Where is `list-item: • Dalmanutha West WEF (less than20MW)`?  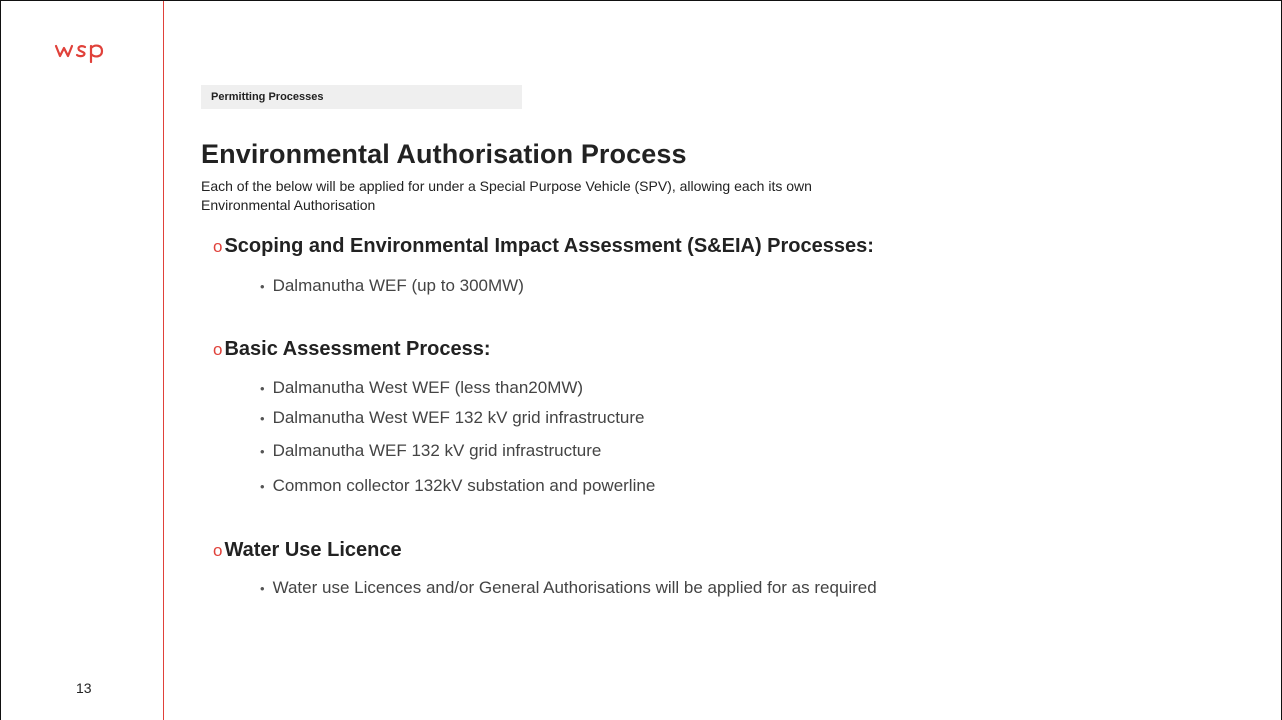
list-item: • Dalmanutha West WEF (less than20MW) is located at coordinates (421, 388).